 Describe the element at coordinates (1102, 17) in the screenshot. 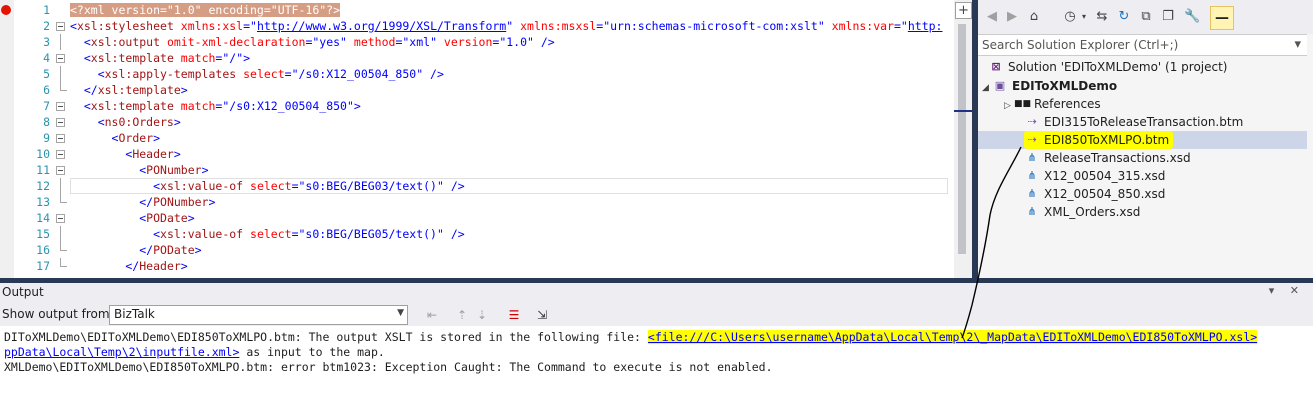

I see `sync-with-active-document-icon: ⇆` at that location.